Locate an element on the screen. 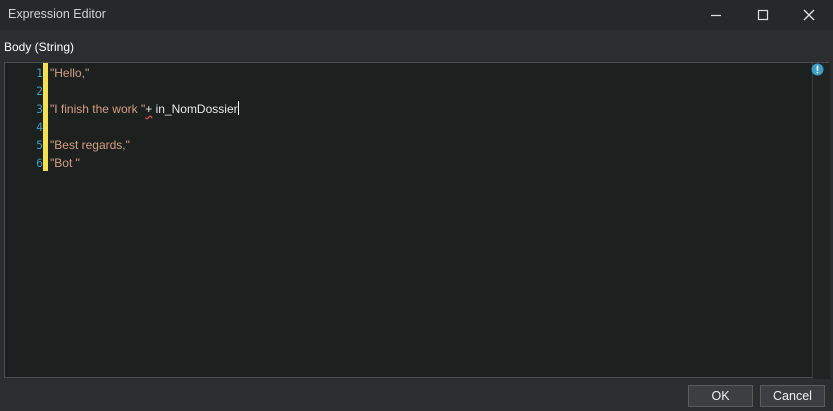 The width and height of the screenshot is (833, 411). string-literal: "Bot " is located at coordinates (65, 163).